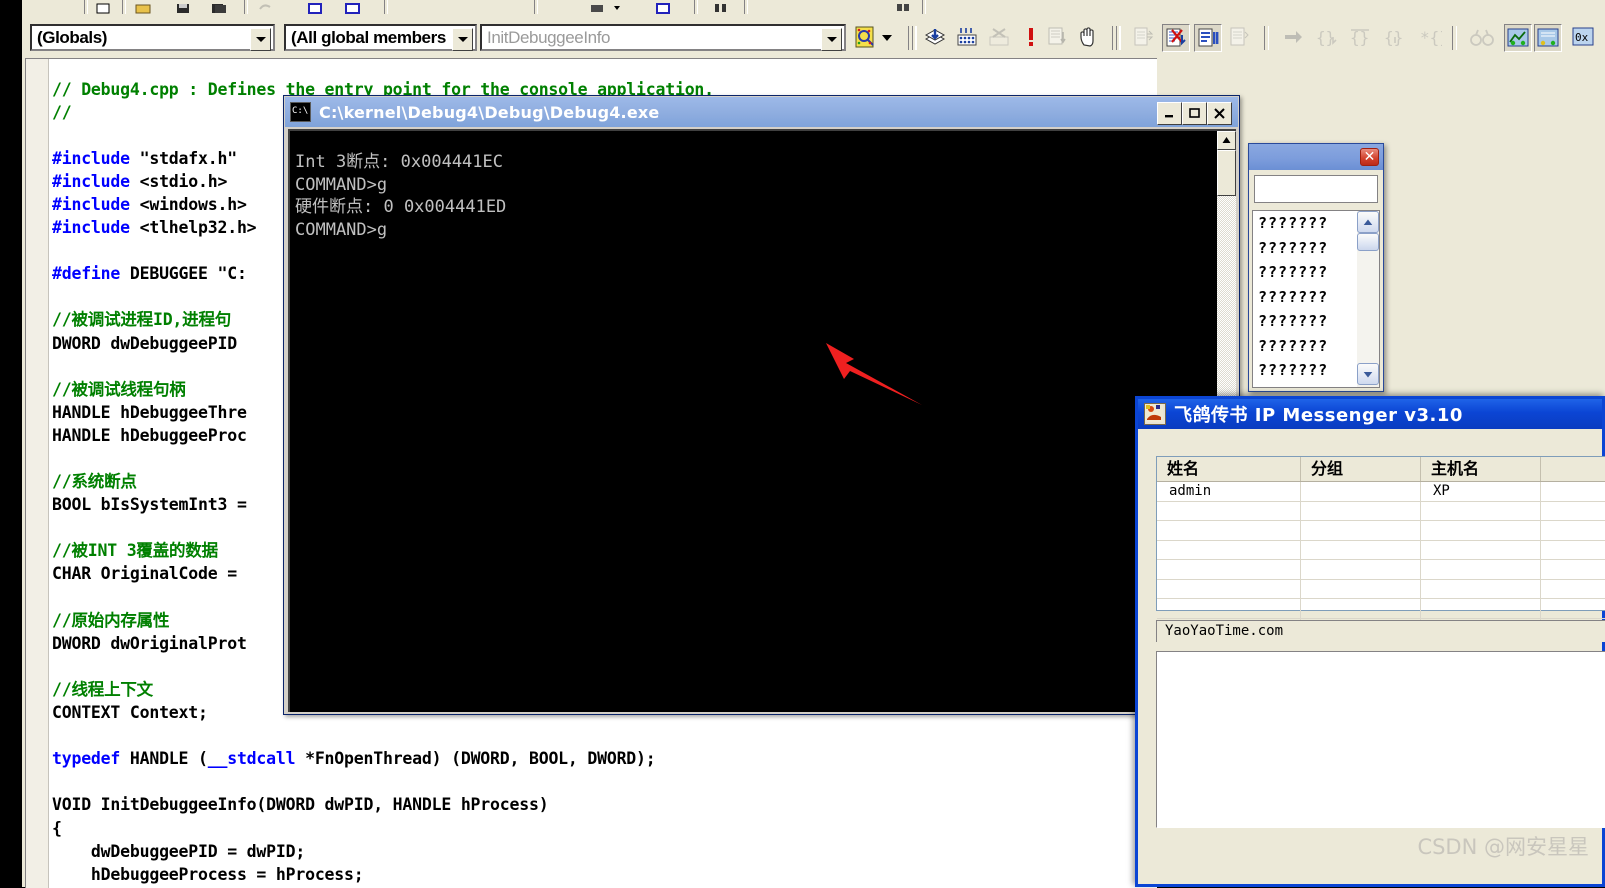 The image size is (1605, 888). Describe the element at coordinates (1503, 847) in the screenshot. I see `csdn-watermark: CSDN @网安星星` at that location.